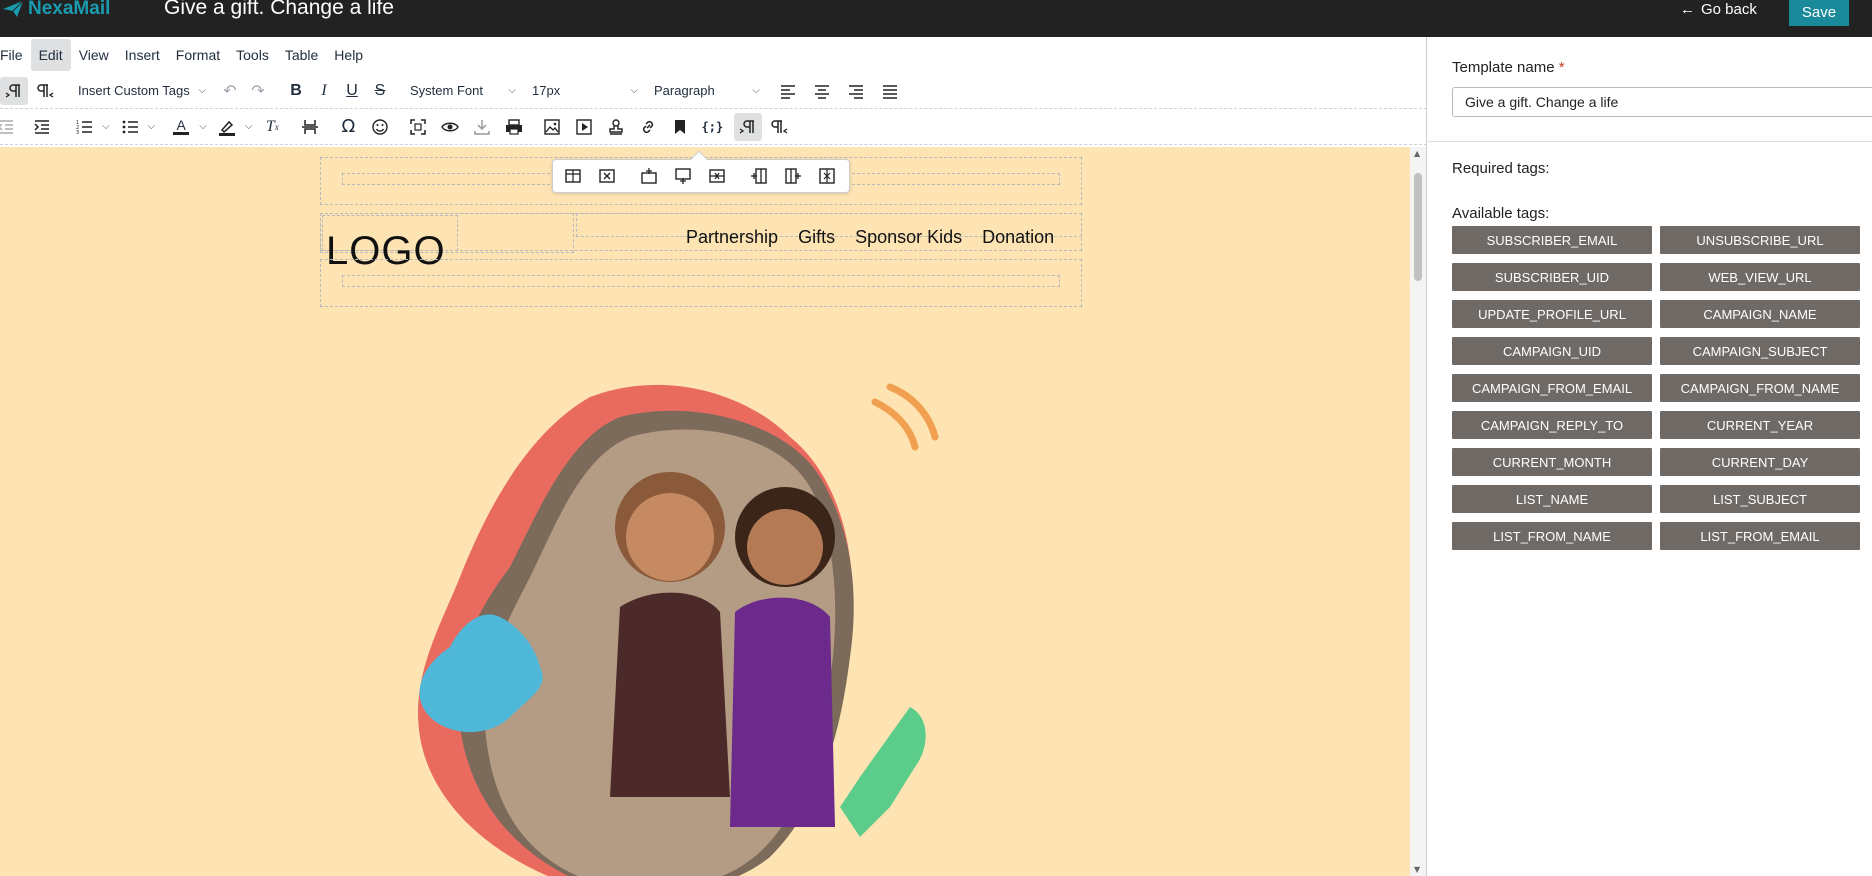 The width and height of the screenshot is (1872, 876). I want to click on fullscreen-icon, so click(418, 127).